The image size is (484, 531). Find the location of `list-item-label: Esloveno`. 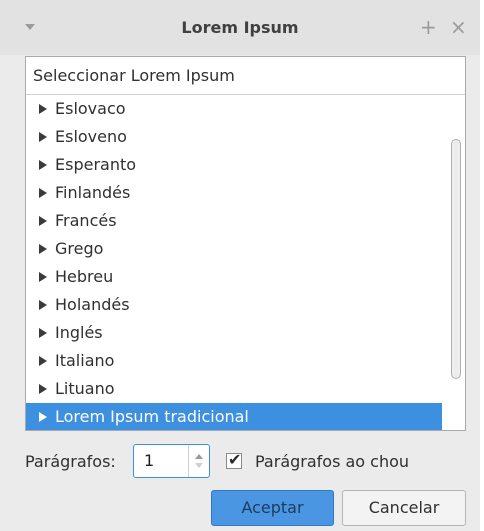

list-item-label: Esloveno is located at coordinates (91, 136).